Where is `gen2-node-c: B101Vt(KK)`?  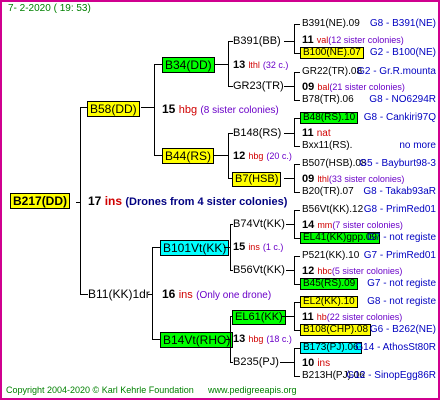
gen2-node-c: B101Vt(KK) is located at coordinates (195, 248).